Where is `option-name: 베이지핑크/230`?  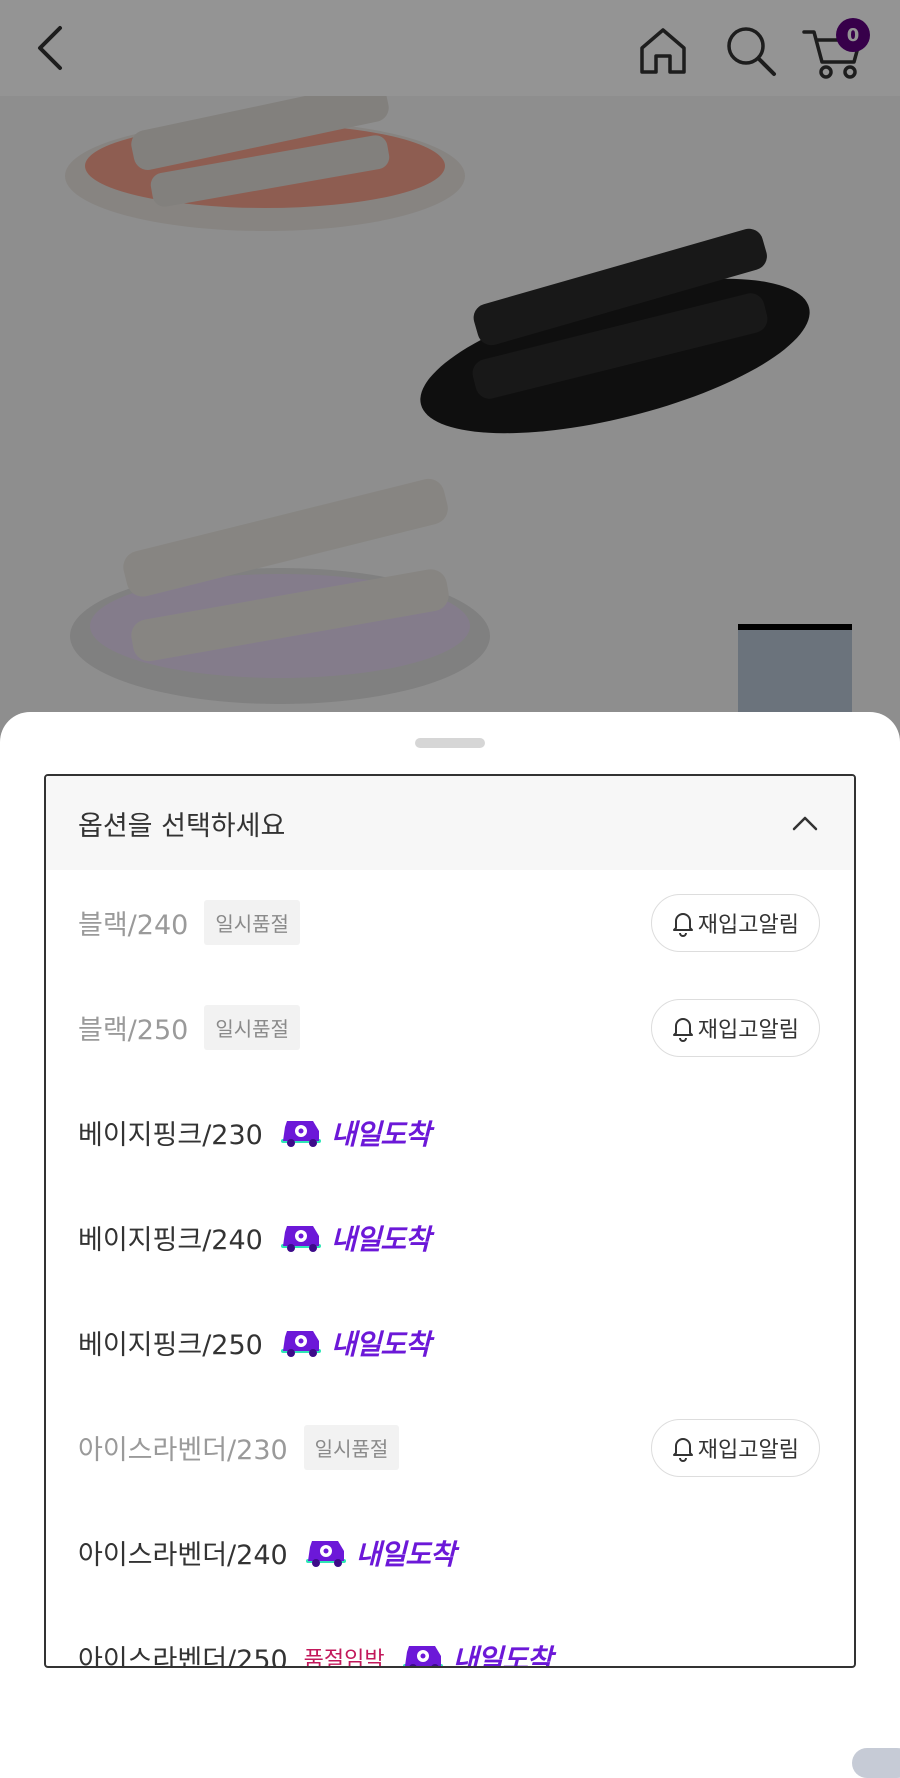
option-name: 베이지핑크/230 is located at coordinates (170, 1135).